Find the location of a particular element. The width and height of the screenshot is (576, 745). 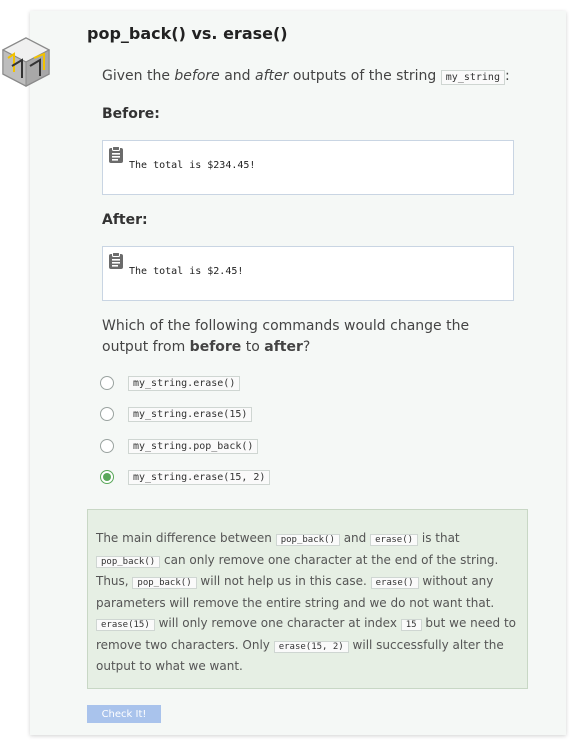

before-label: Before: is located at coordinates (131, 114).